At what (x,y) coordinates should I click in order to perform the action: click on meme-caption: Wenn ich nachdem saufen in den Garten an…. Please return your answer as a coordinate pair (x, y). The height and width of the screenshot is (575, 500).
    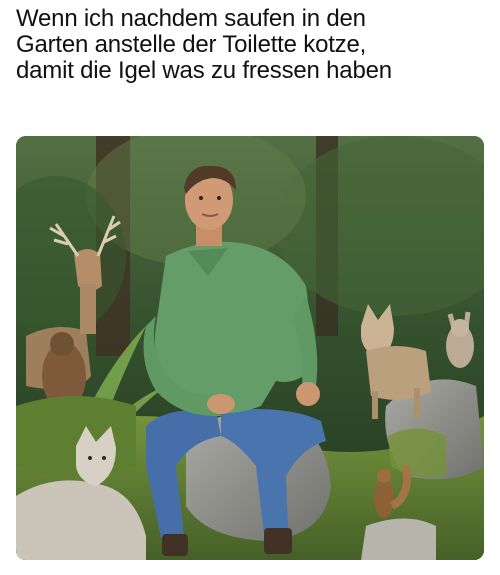
    Looking at the image, I should click on (251, 45).